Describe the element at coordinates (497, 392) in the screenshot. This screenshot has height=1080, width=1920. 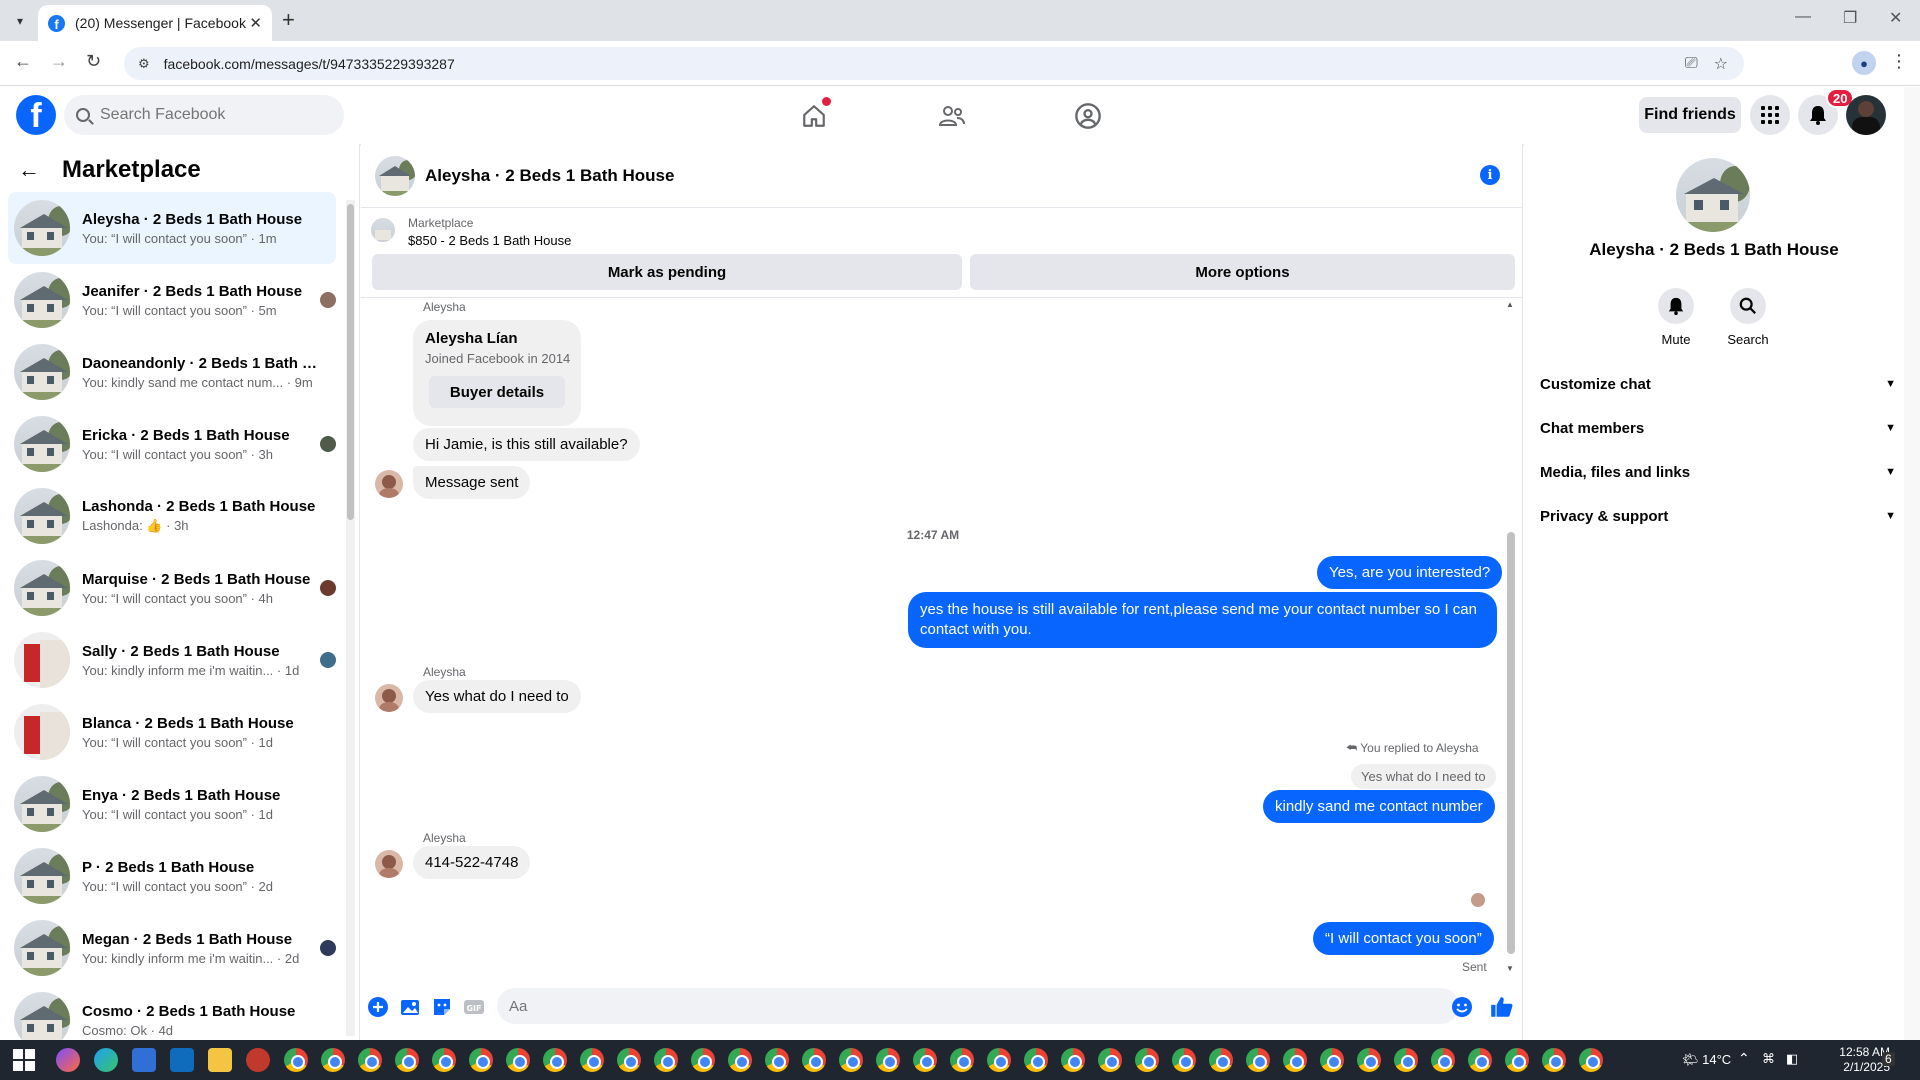
I see `buyer-details-button: Buyer details` at that location.